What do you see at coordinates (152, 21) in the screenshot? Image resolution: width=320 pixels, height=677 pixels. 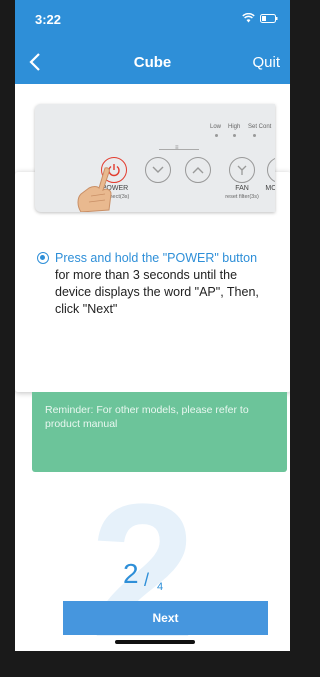 I see `status-bar: 3:22` at bounding box center [152, 21].